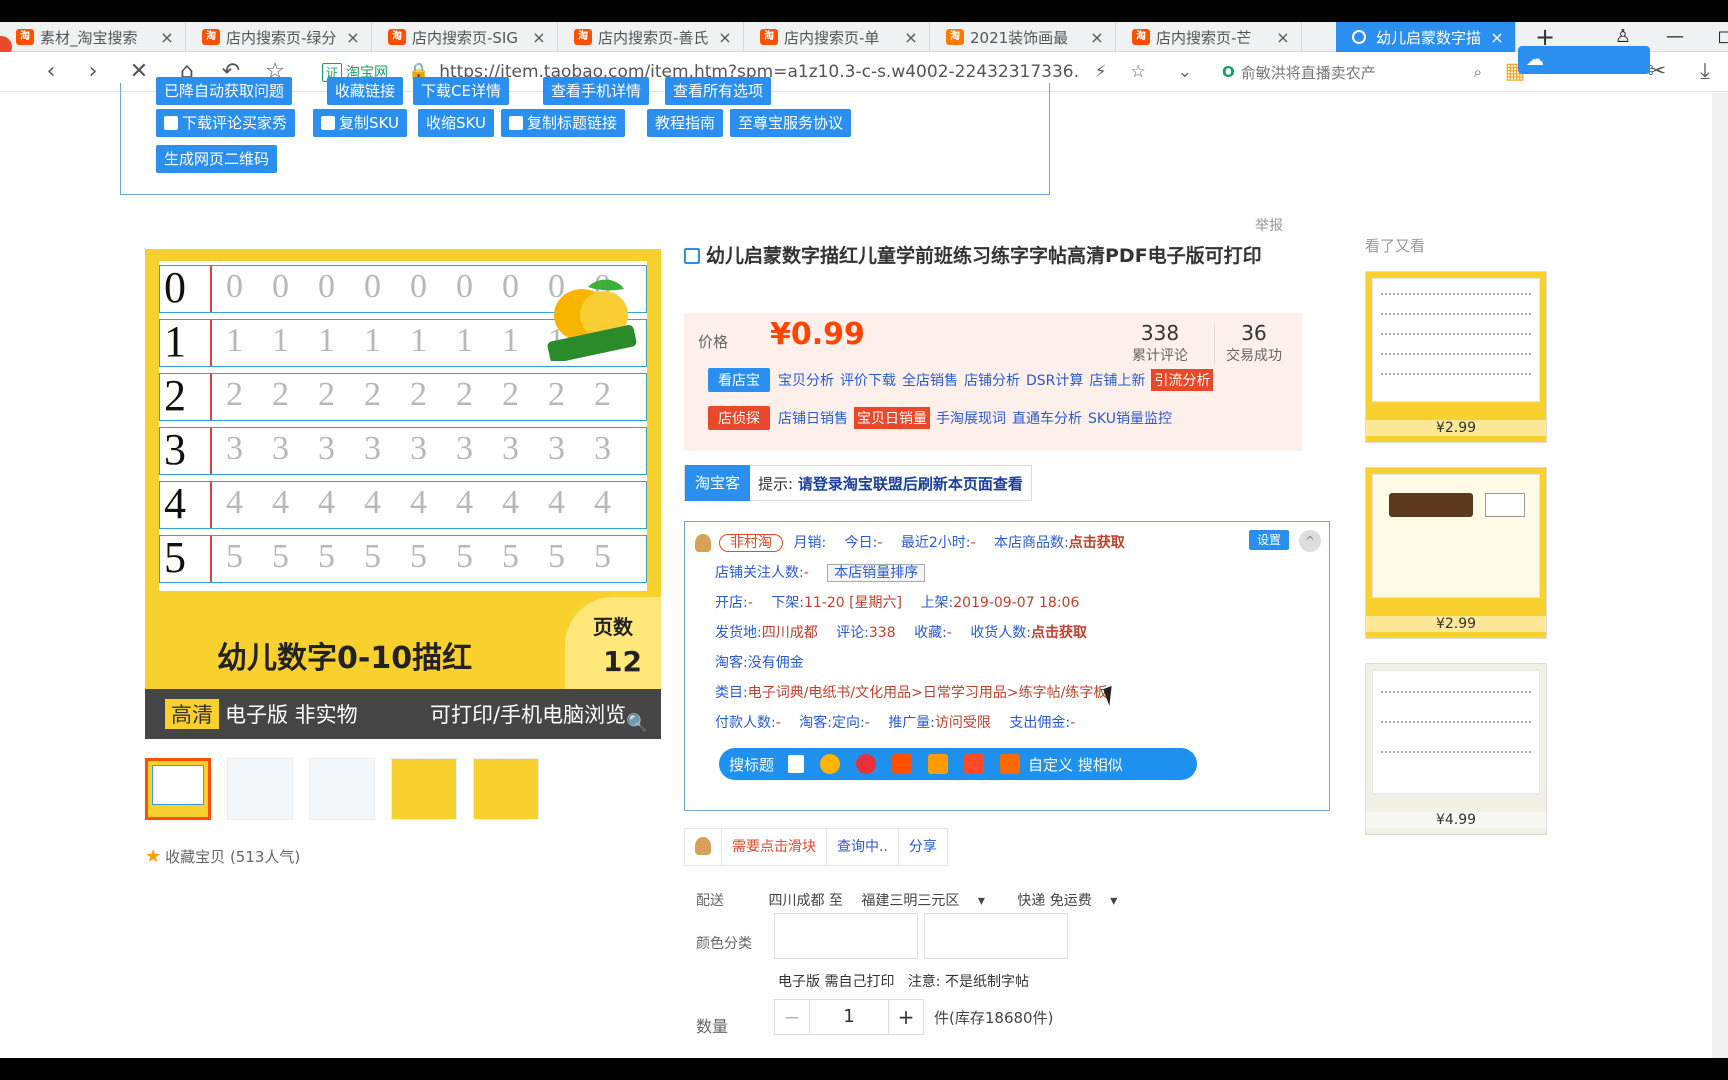  I want to click on tool-link: 宝贝分析, so click(806, 380).